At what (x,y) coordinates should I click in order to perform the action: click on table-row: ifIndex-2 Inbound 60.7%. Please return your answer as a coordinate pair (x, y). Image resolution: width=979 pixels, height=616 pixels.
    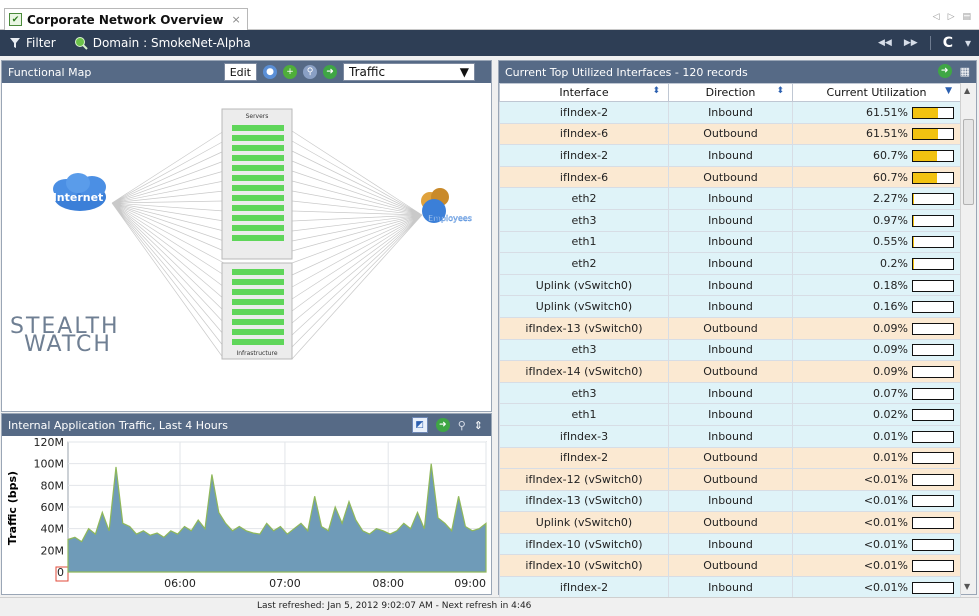
    Looking at the image, I should click on (730, 155).